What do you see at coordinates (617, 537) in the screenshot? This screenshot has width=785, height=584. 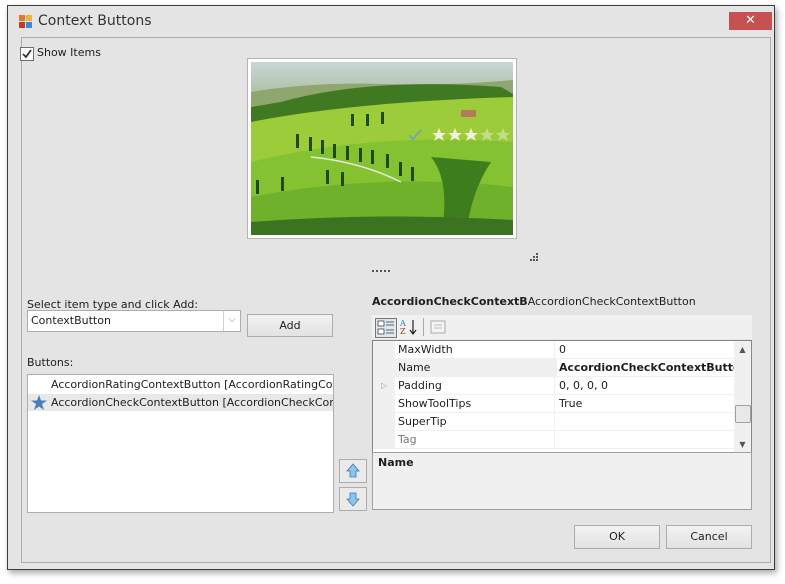 I see `ok-button: OK` at bounding box center [617, 537].